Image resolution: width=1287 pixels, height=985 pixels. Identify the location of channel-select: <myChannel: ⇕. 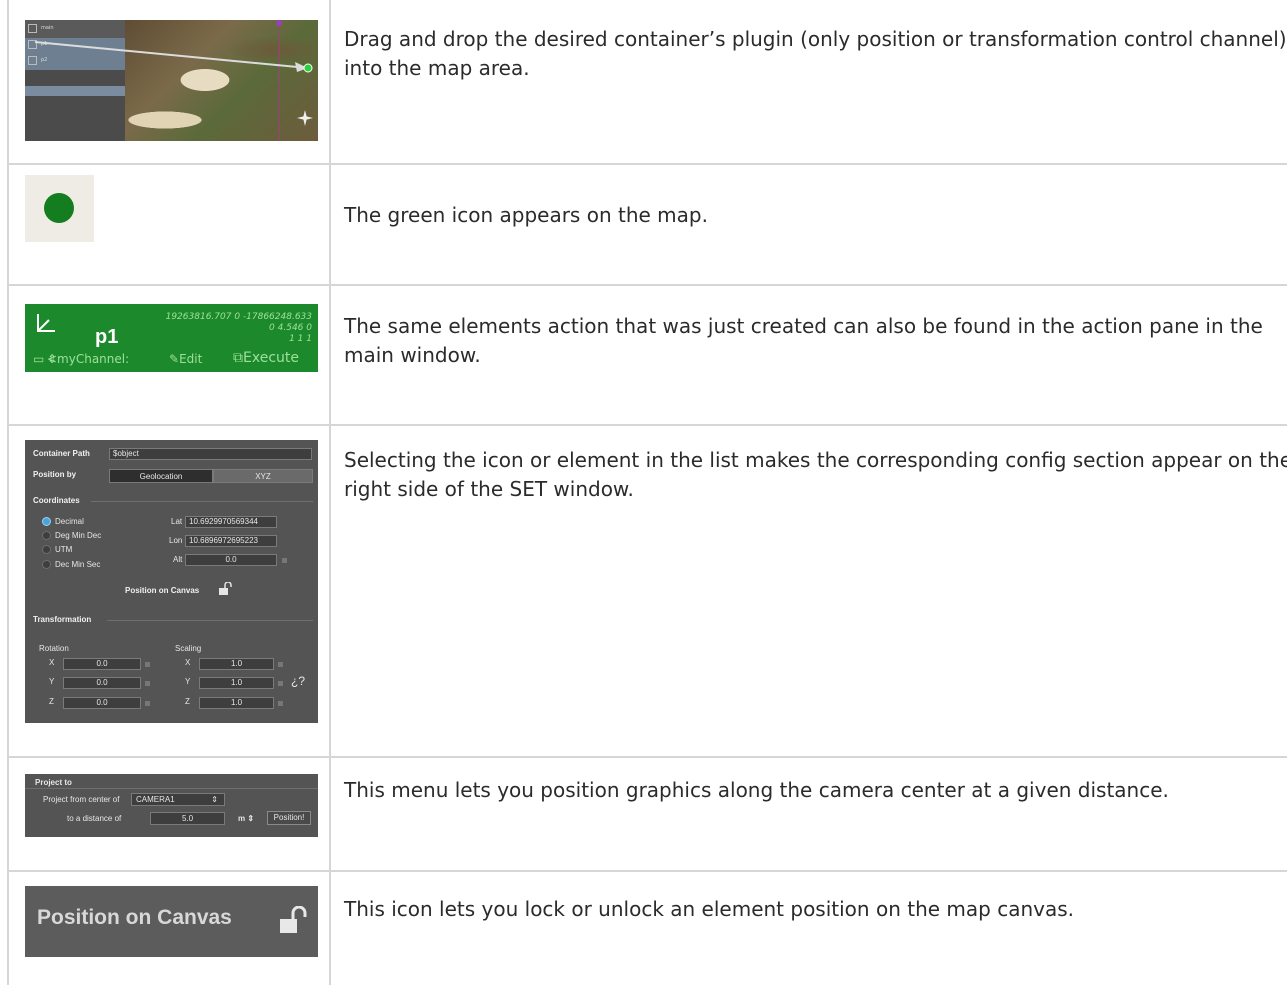
(88, 359).